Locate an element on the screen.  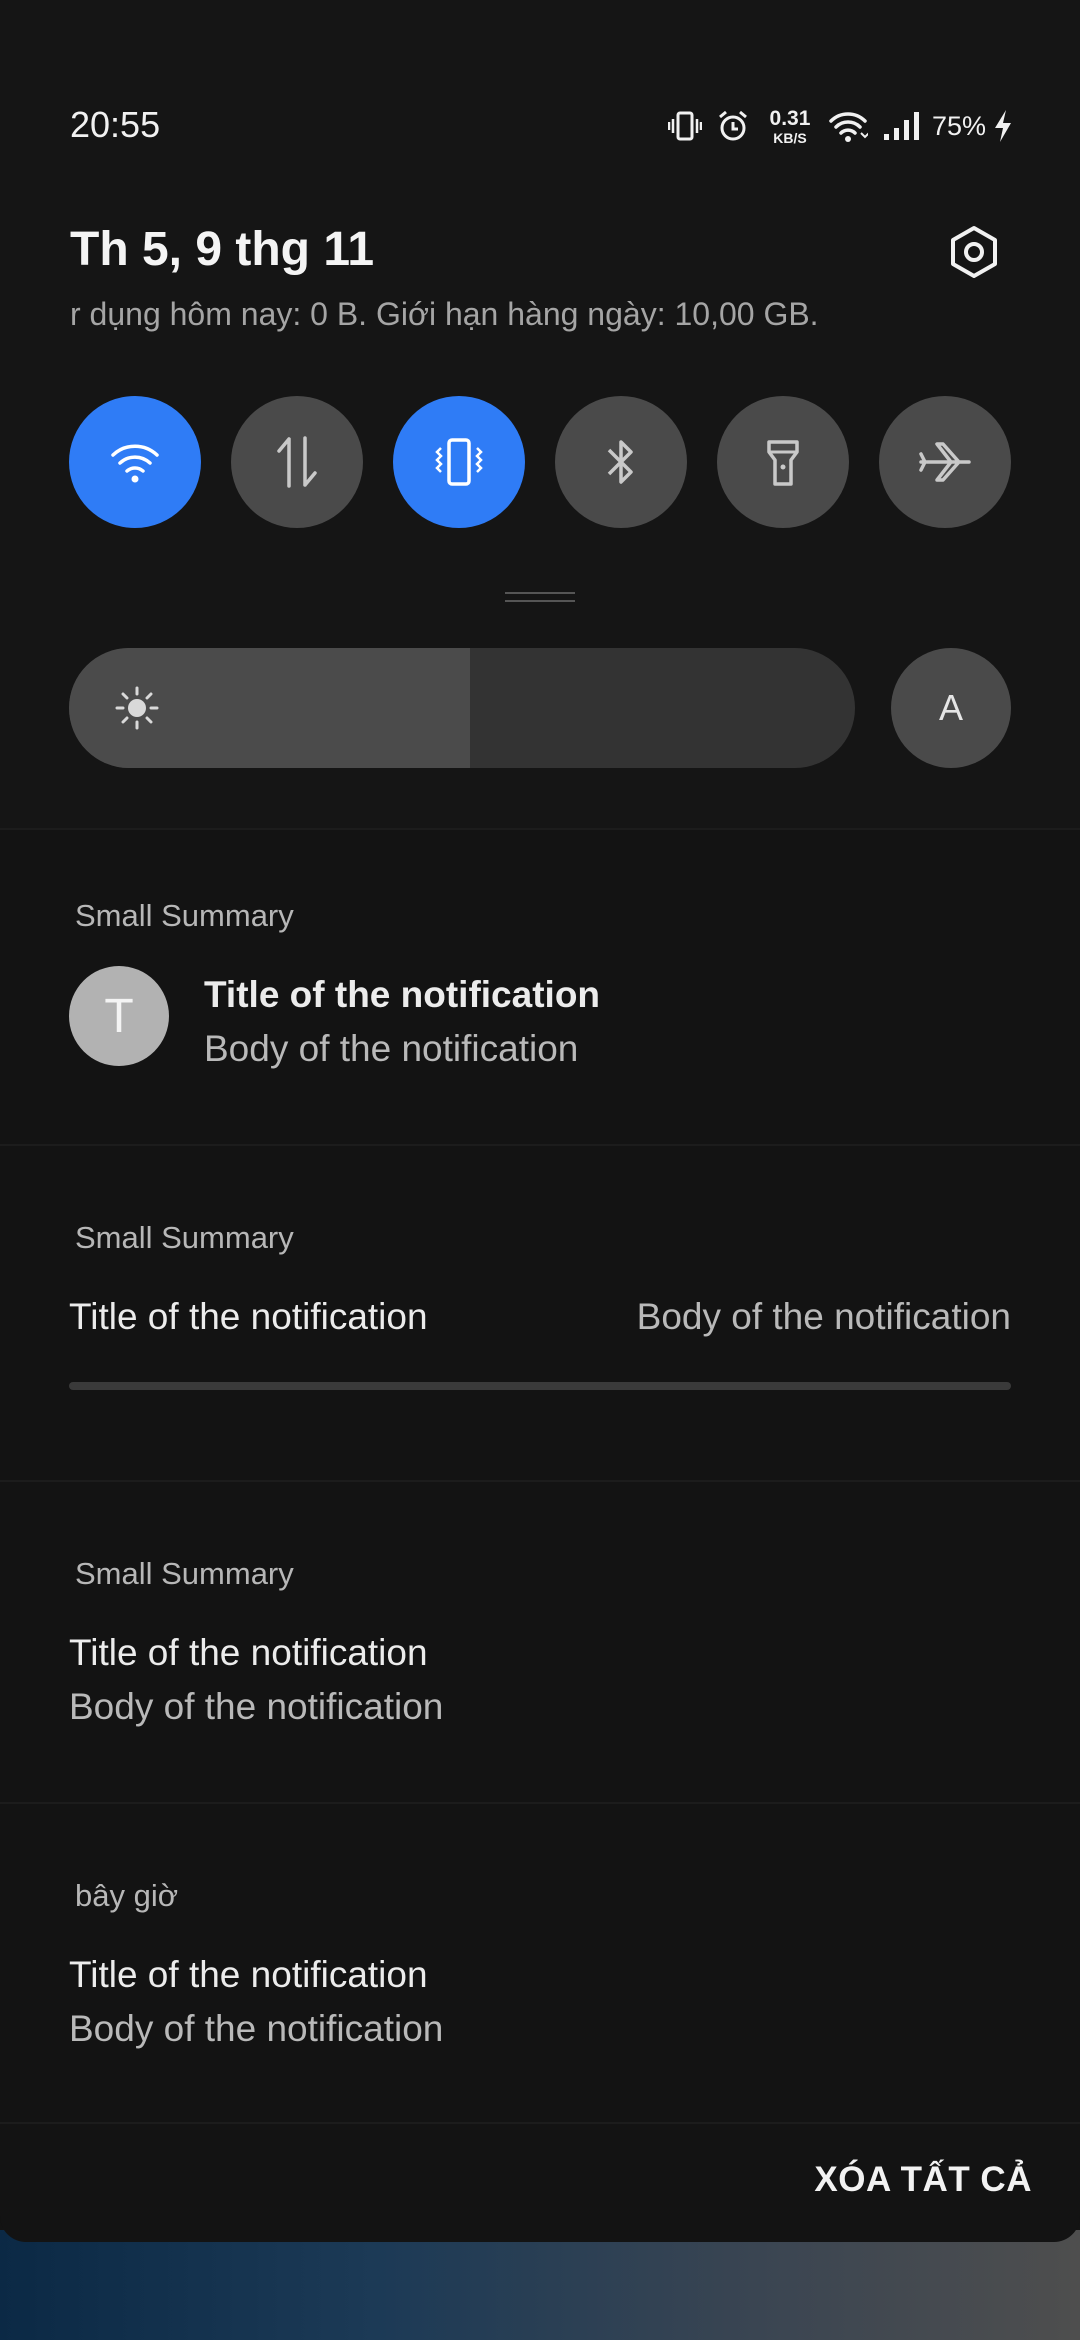
bluetooth-icon is located at coordinates (620, 462).